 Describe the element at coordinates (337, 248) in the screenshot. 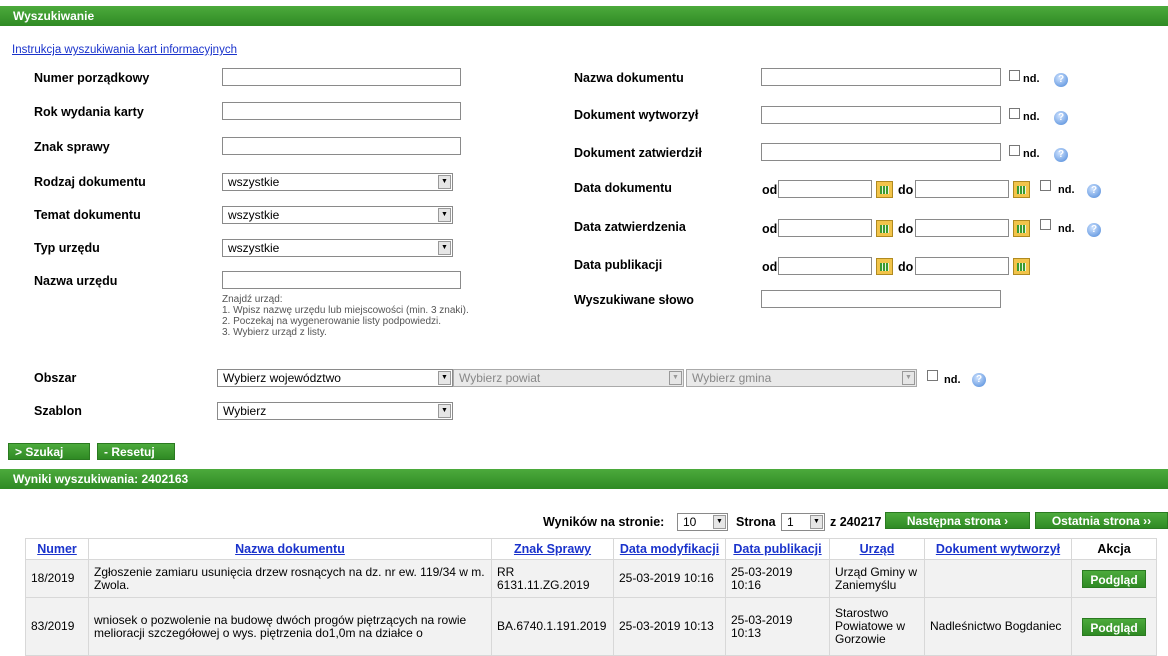

I see `typ-select: wszystkie ▼` at that location.